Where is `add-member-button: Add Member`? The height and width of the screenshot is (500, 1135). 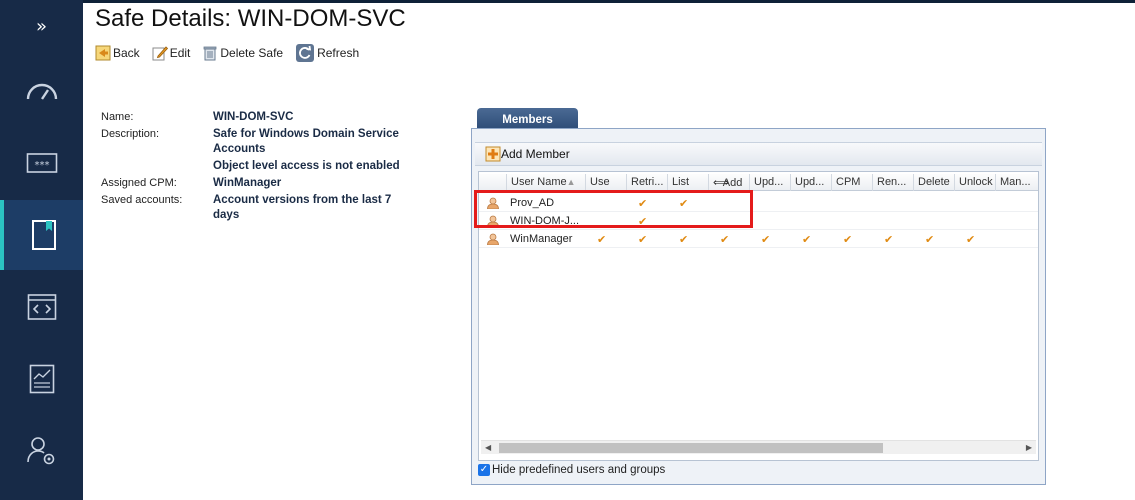
add-member-button: Add Member is located at coordinates (527, 154).